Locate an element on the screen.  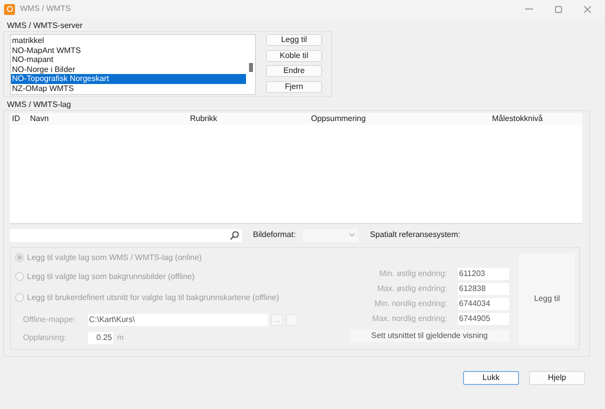
set-extent-button: Sett utsnittet til gjeldende visning is located at coordinates (429, 336).